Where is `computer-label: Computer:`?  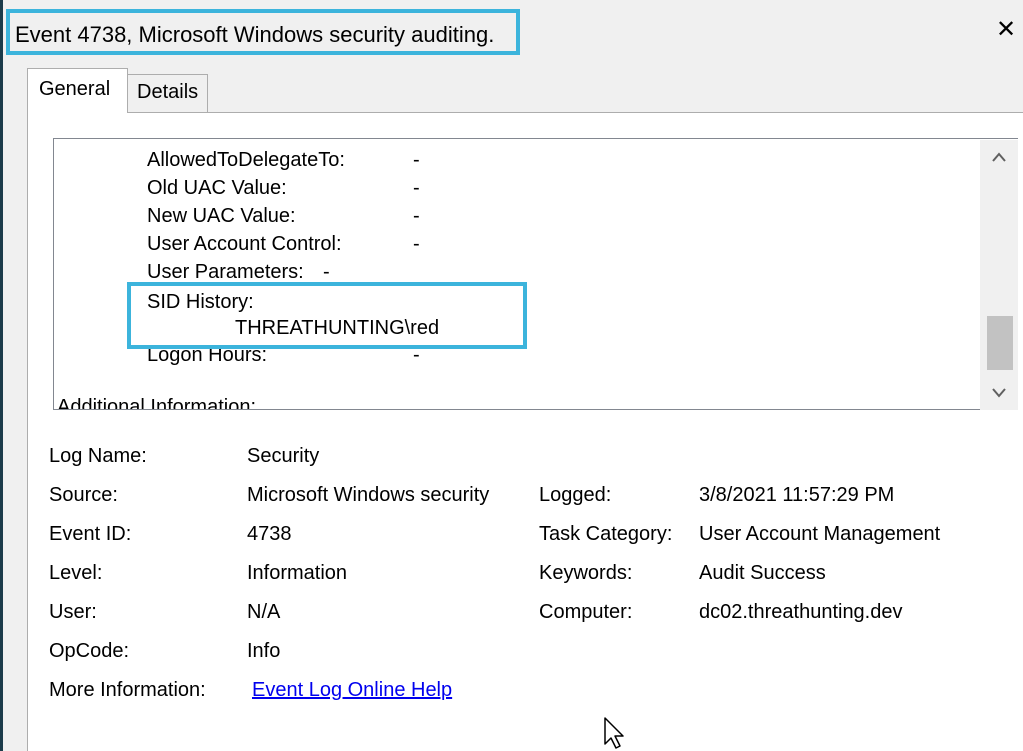
computer-label: Computer: is located at coordinates (586, 612).